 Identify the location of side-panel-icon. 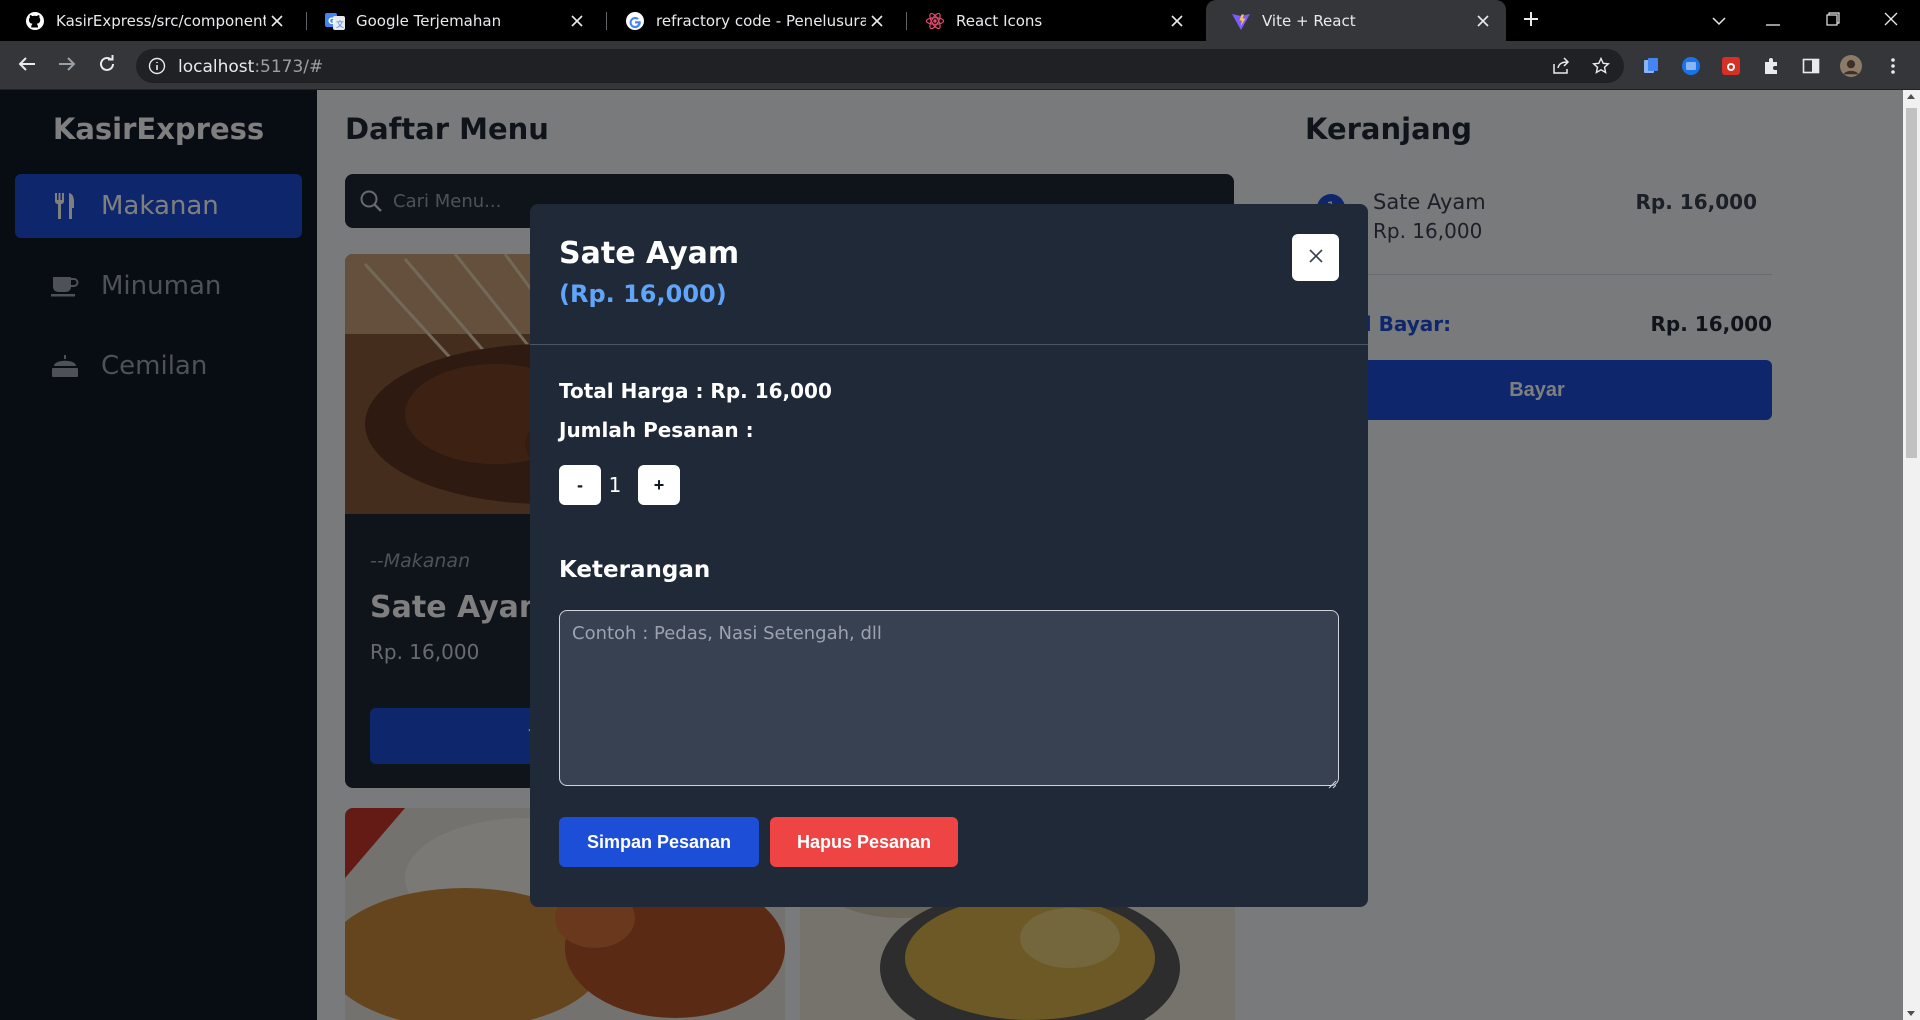
(1811, 66).